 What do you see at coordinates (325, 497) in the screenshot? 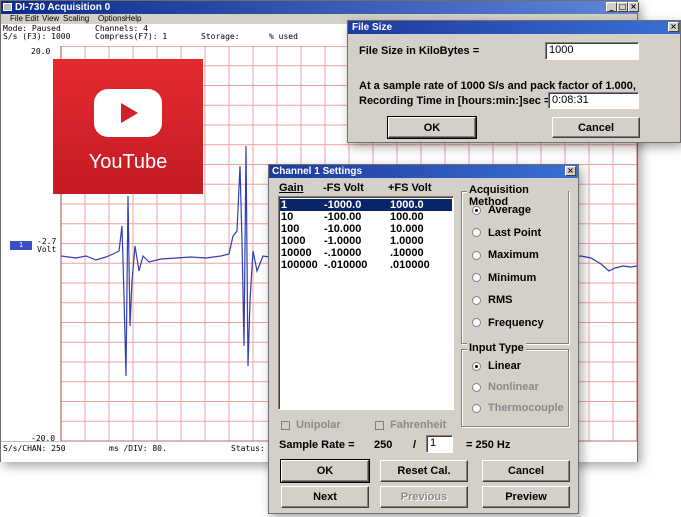
I see `next-button: Next` at bounding box center [325, 497].